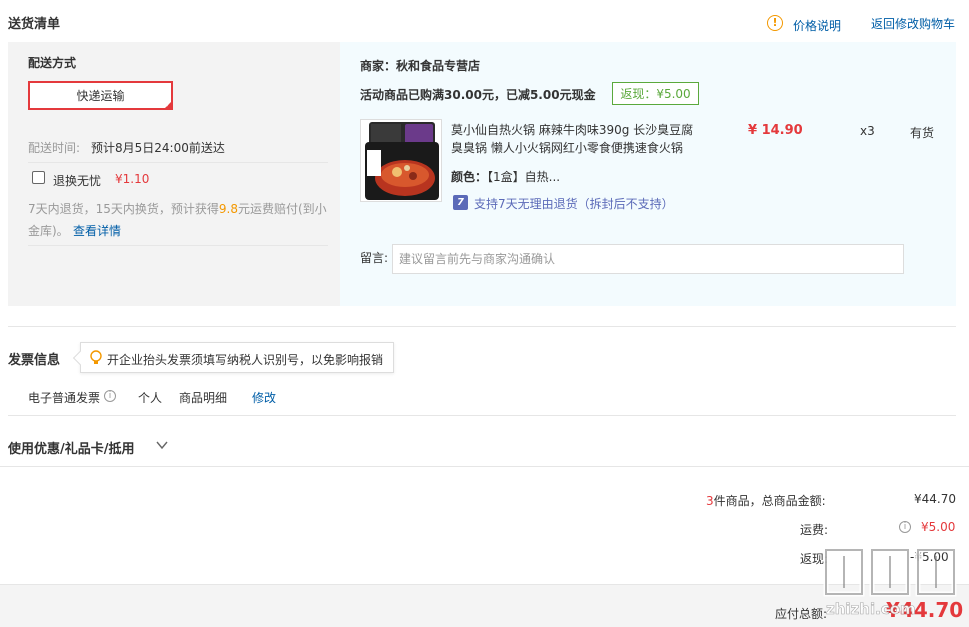 Image resolution: width=969 pixels, height=627 pixels. Describe the element at coordinates (655, 93) in the screenshot. I see `cashback-badge: 返现：¥5.00` at that location.